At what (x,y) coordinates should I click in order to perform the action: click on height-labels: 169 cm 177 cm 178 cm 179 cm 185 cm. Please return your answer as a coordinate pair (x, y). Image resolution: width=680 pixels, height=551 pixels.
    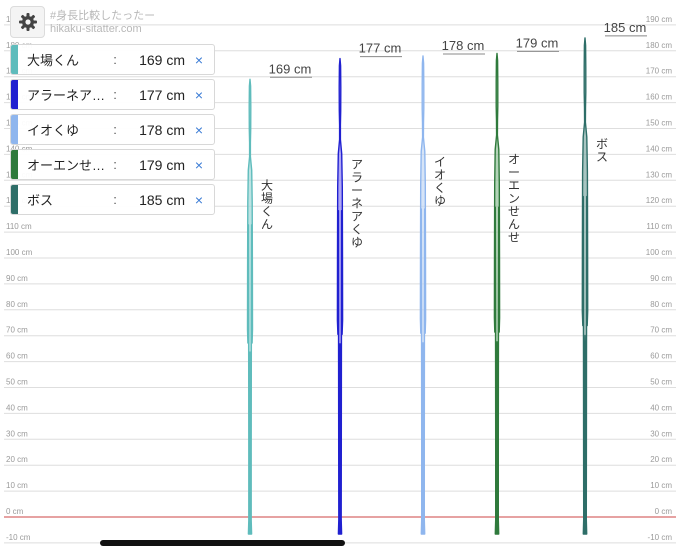
    Looking at the image, I should click on (458, 49).